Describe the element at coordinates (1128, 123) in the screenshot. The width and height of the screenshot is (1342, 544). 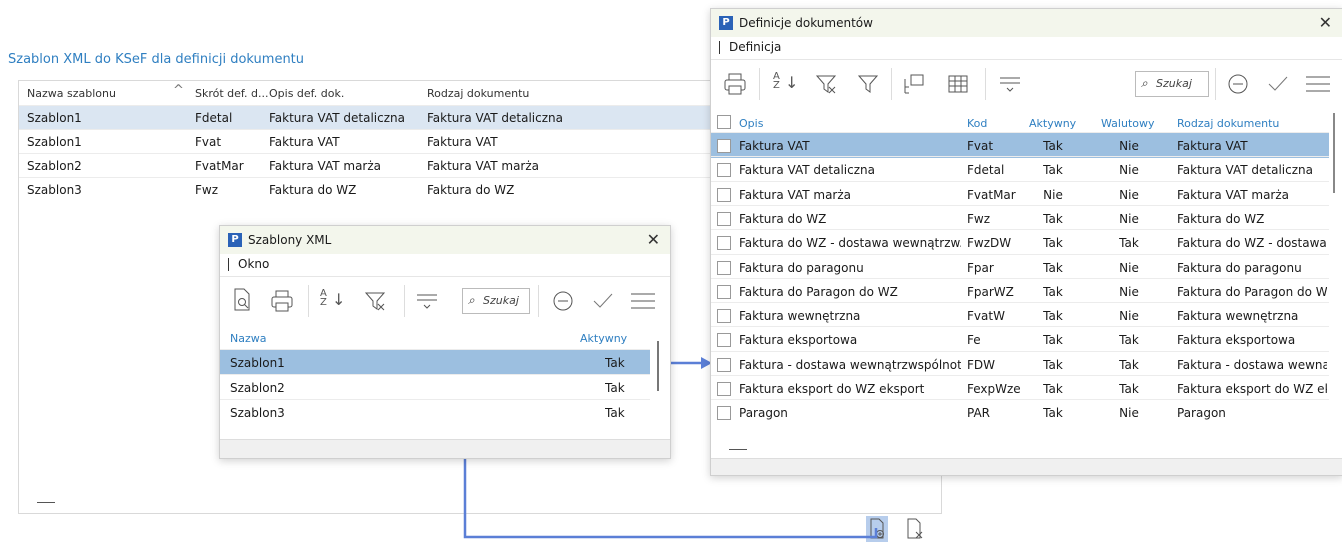
I see `col-walutowy: Walutowy` at that location.